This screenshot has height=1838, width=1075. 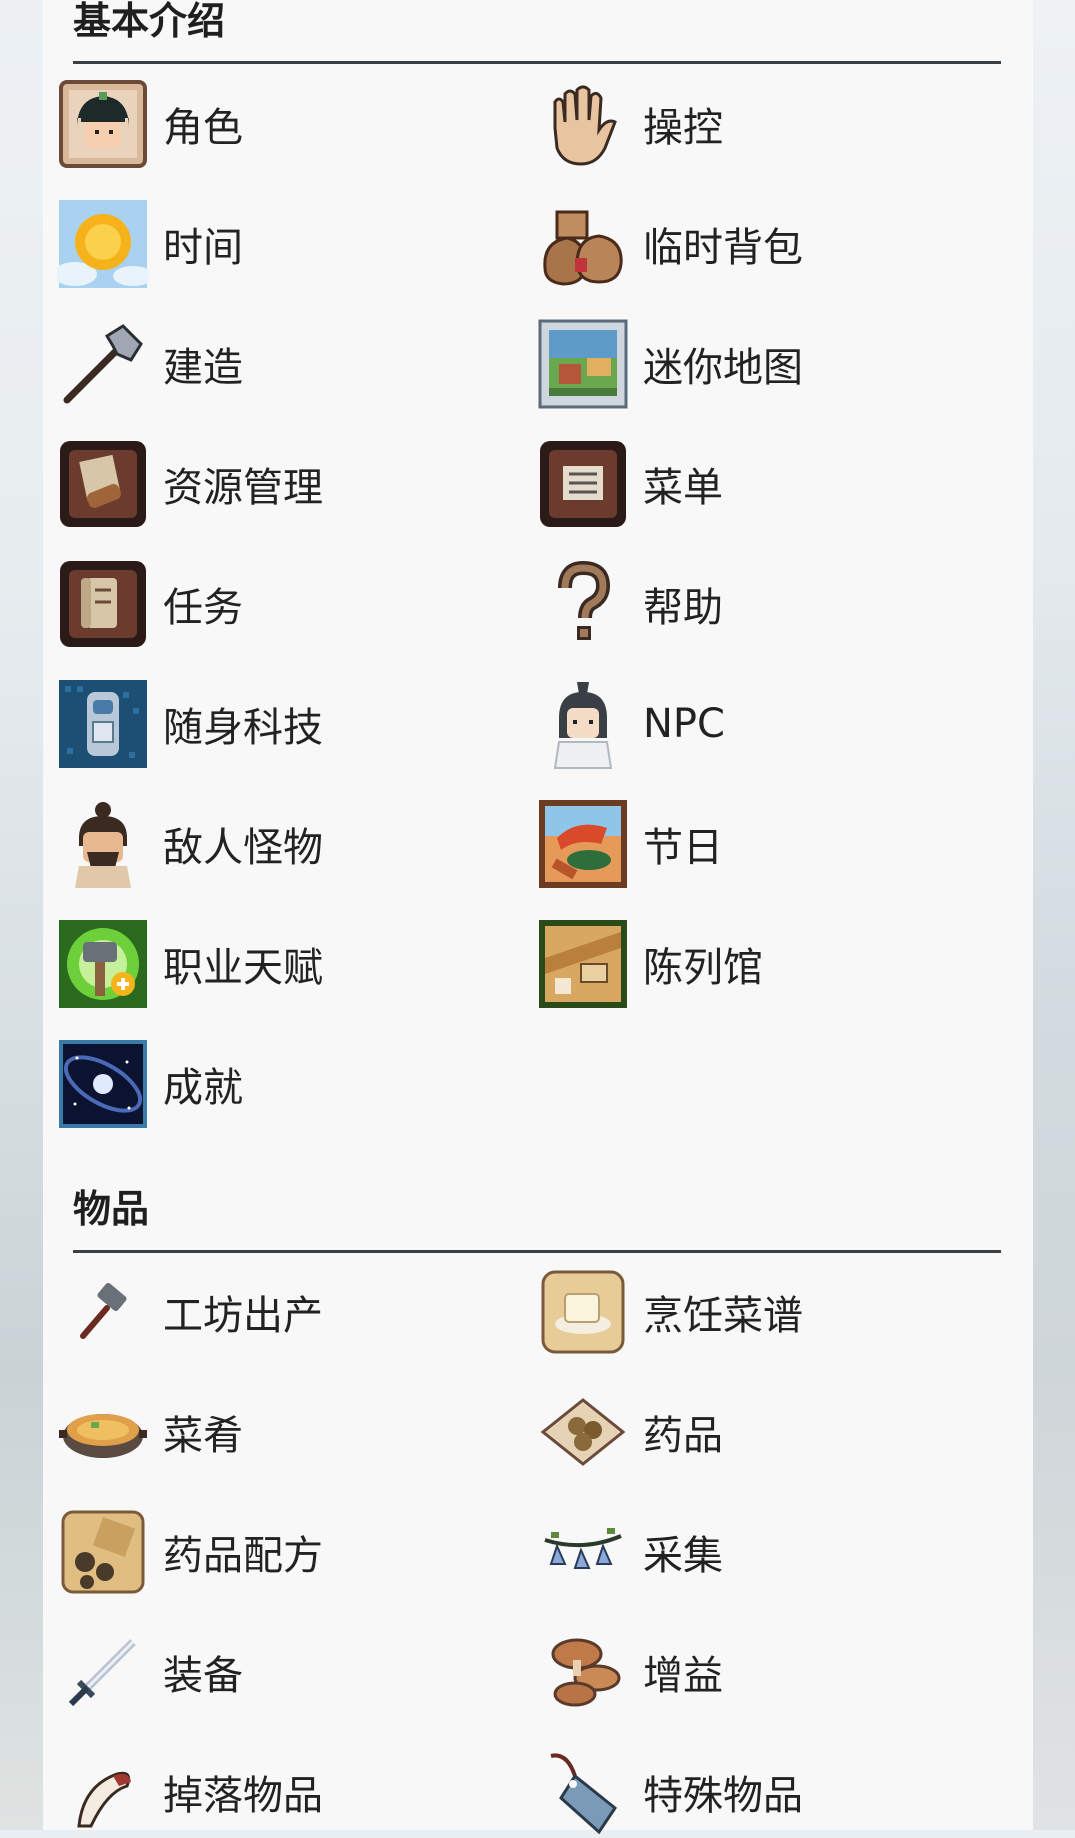 What do you see at coordinates (243, 1316) in the screenshot?
I see `item-label: 工坊出产` at bounding box center [243, 1316].